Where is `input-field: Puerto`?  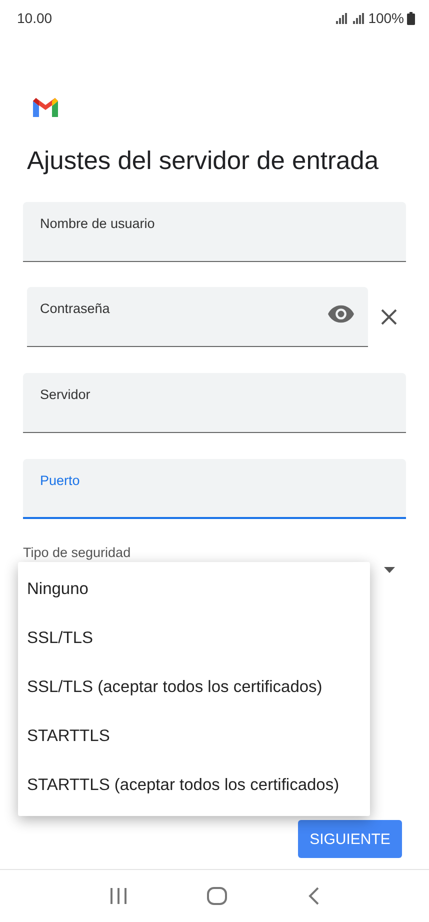
input-field: Puerto is located at coordinates (214, 489).